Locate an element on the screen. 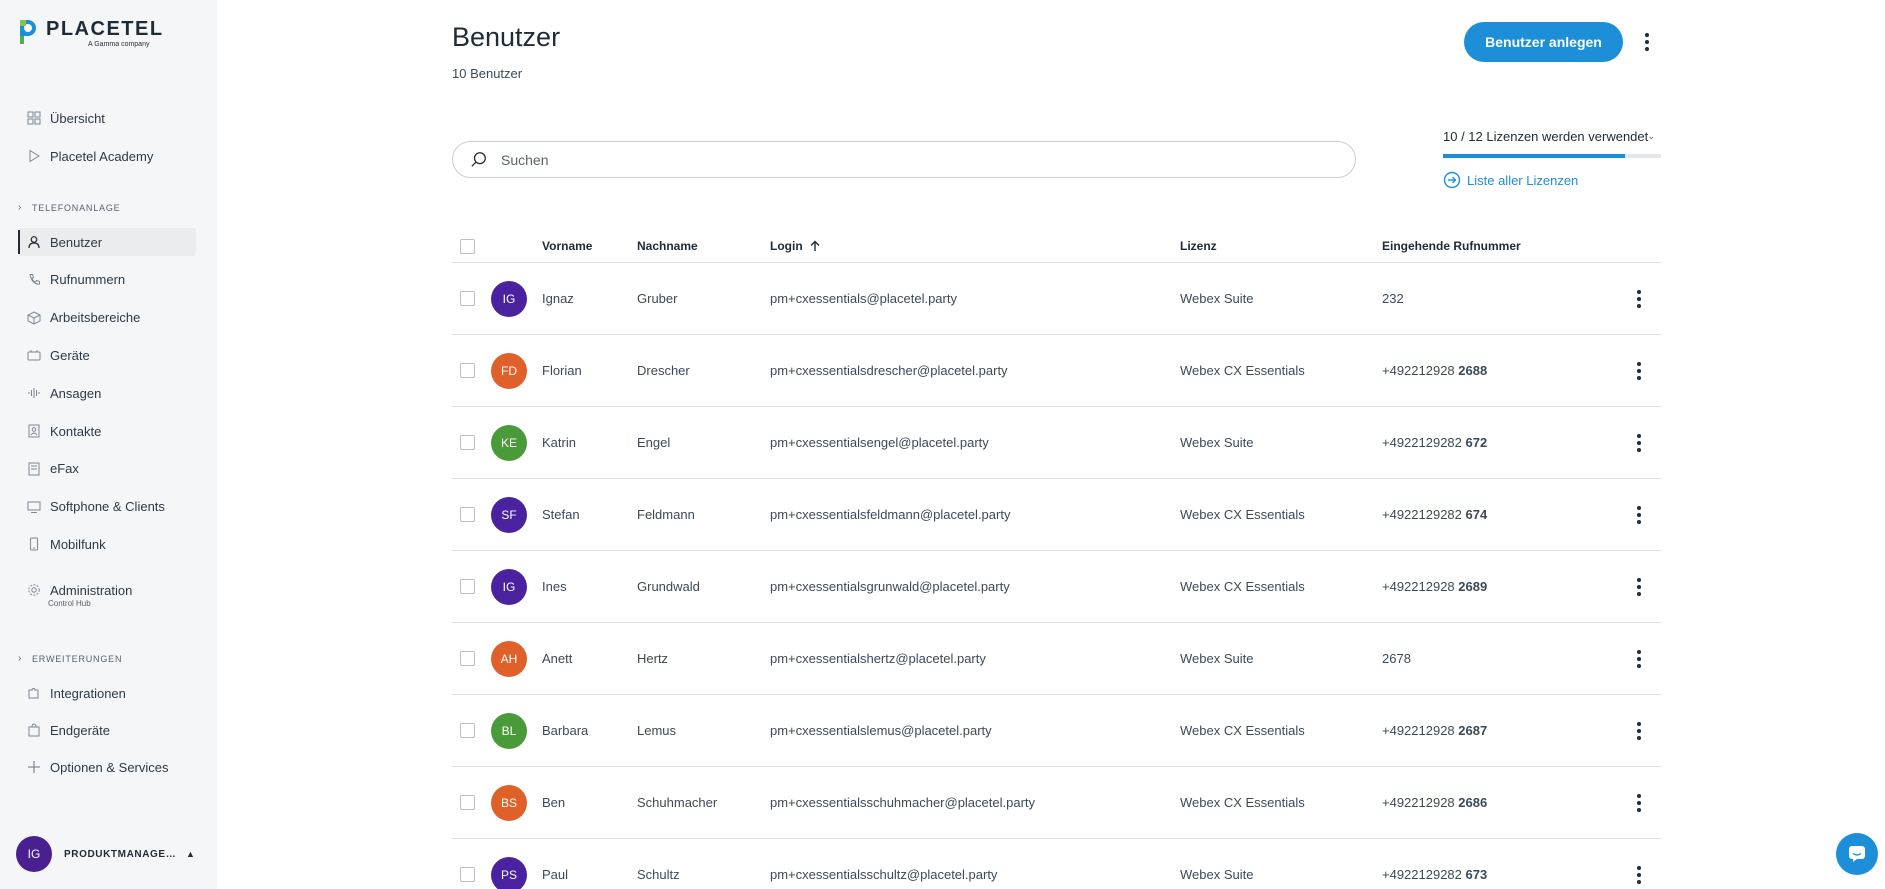 The image size is (1885, 889). cell-firstname: Stefan is located at coordinates (561, 514).